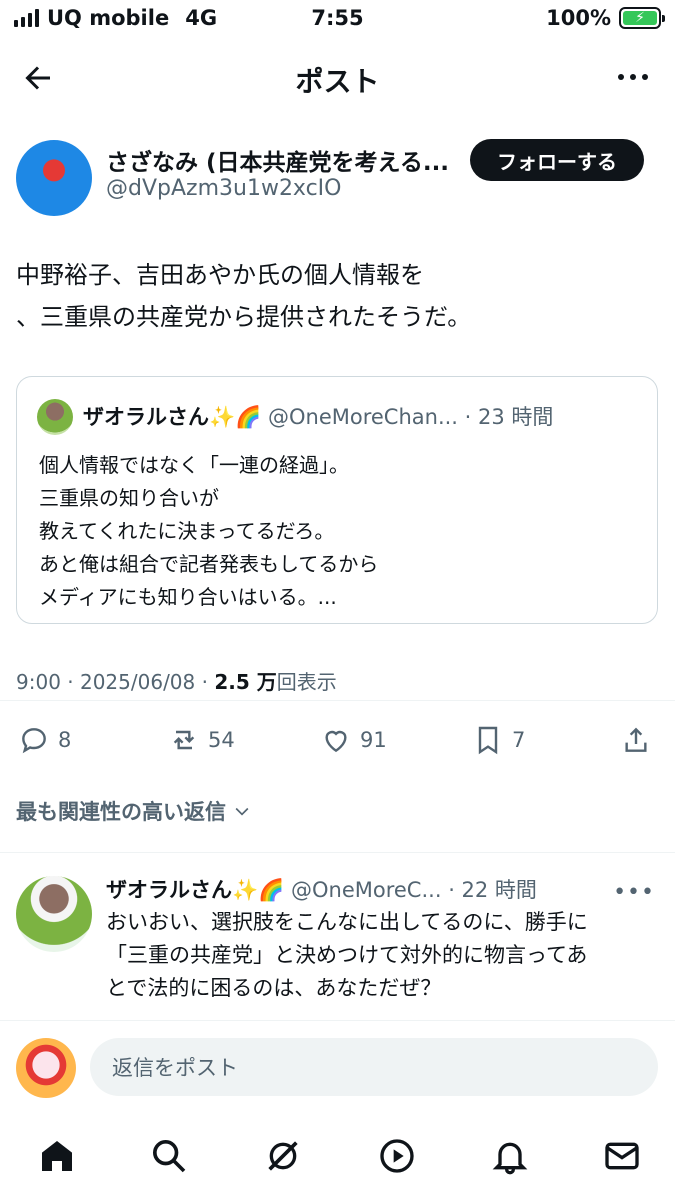 The width and height of the screenshot is (675, 1200). What do you see at coordinates (557, 160) in the screenshot?
I see `follow-button: フォローする` at bounding box center [557, 160].